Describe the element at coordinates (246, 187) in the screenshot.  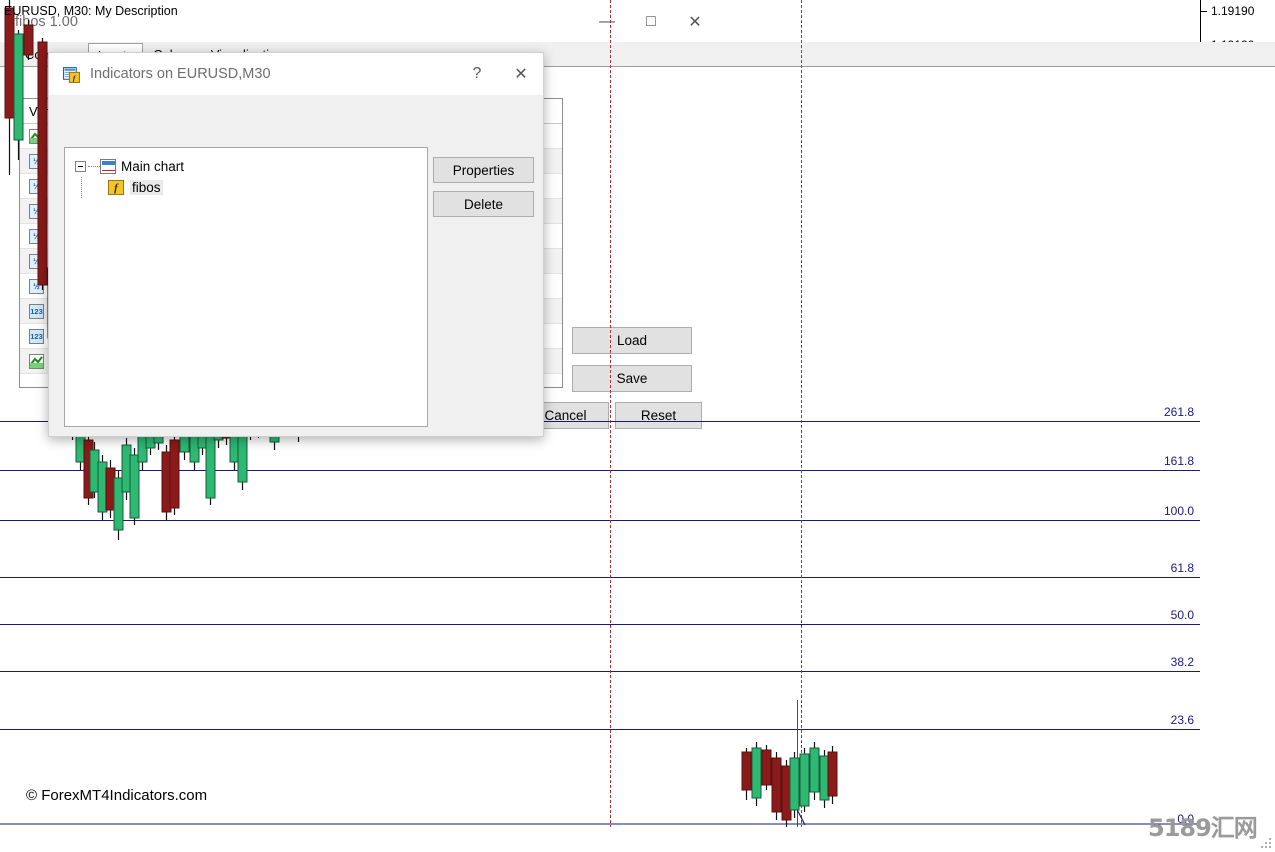
I see `tree-item-fibos: f fibos` at that location.